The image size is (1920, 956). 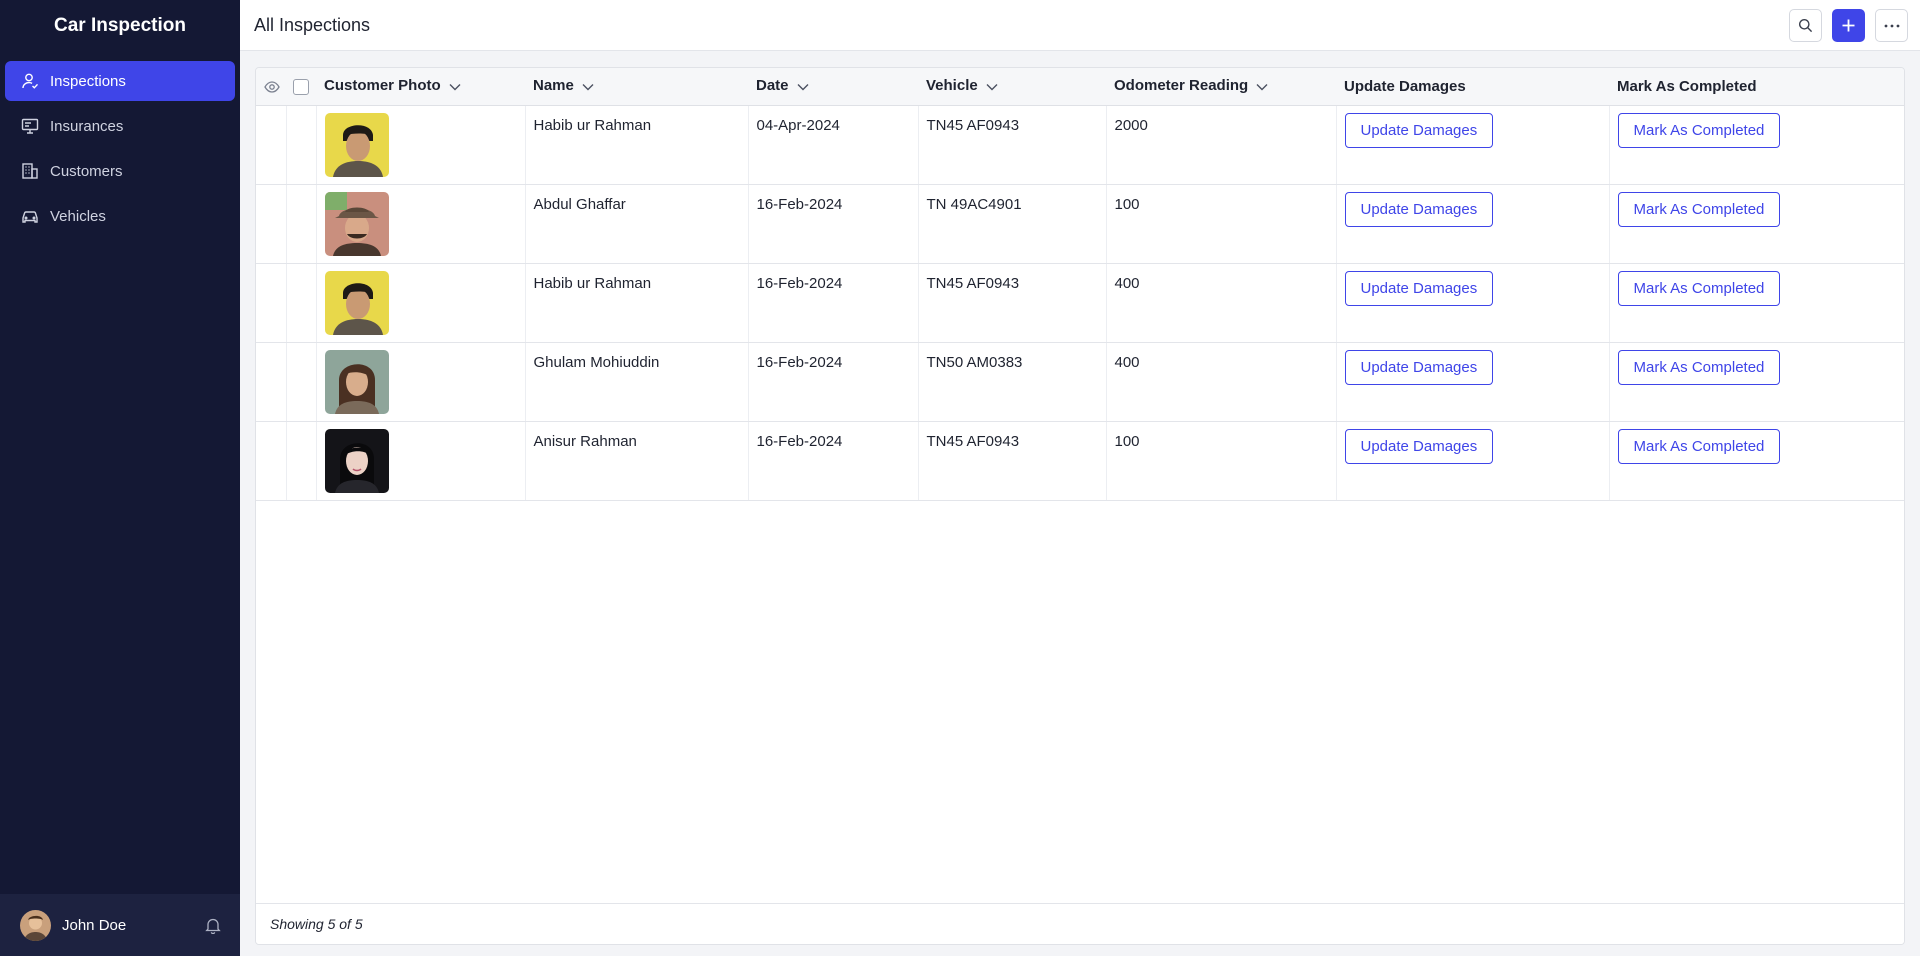 What do you see at coordinates (120, 216) in the screenshot?
I see `sidebar-item-vehicles: Vehicles` at bounding box center [120, 216].